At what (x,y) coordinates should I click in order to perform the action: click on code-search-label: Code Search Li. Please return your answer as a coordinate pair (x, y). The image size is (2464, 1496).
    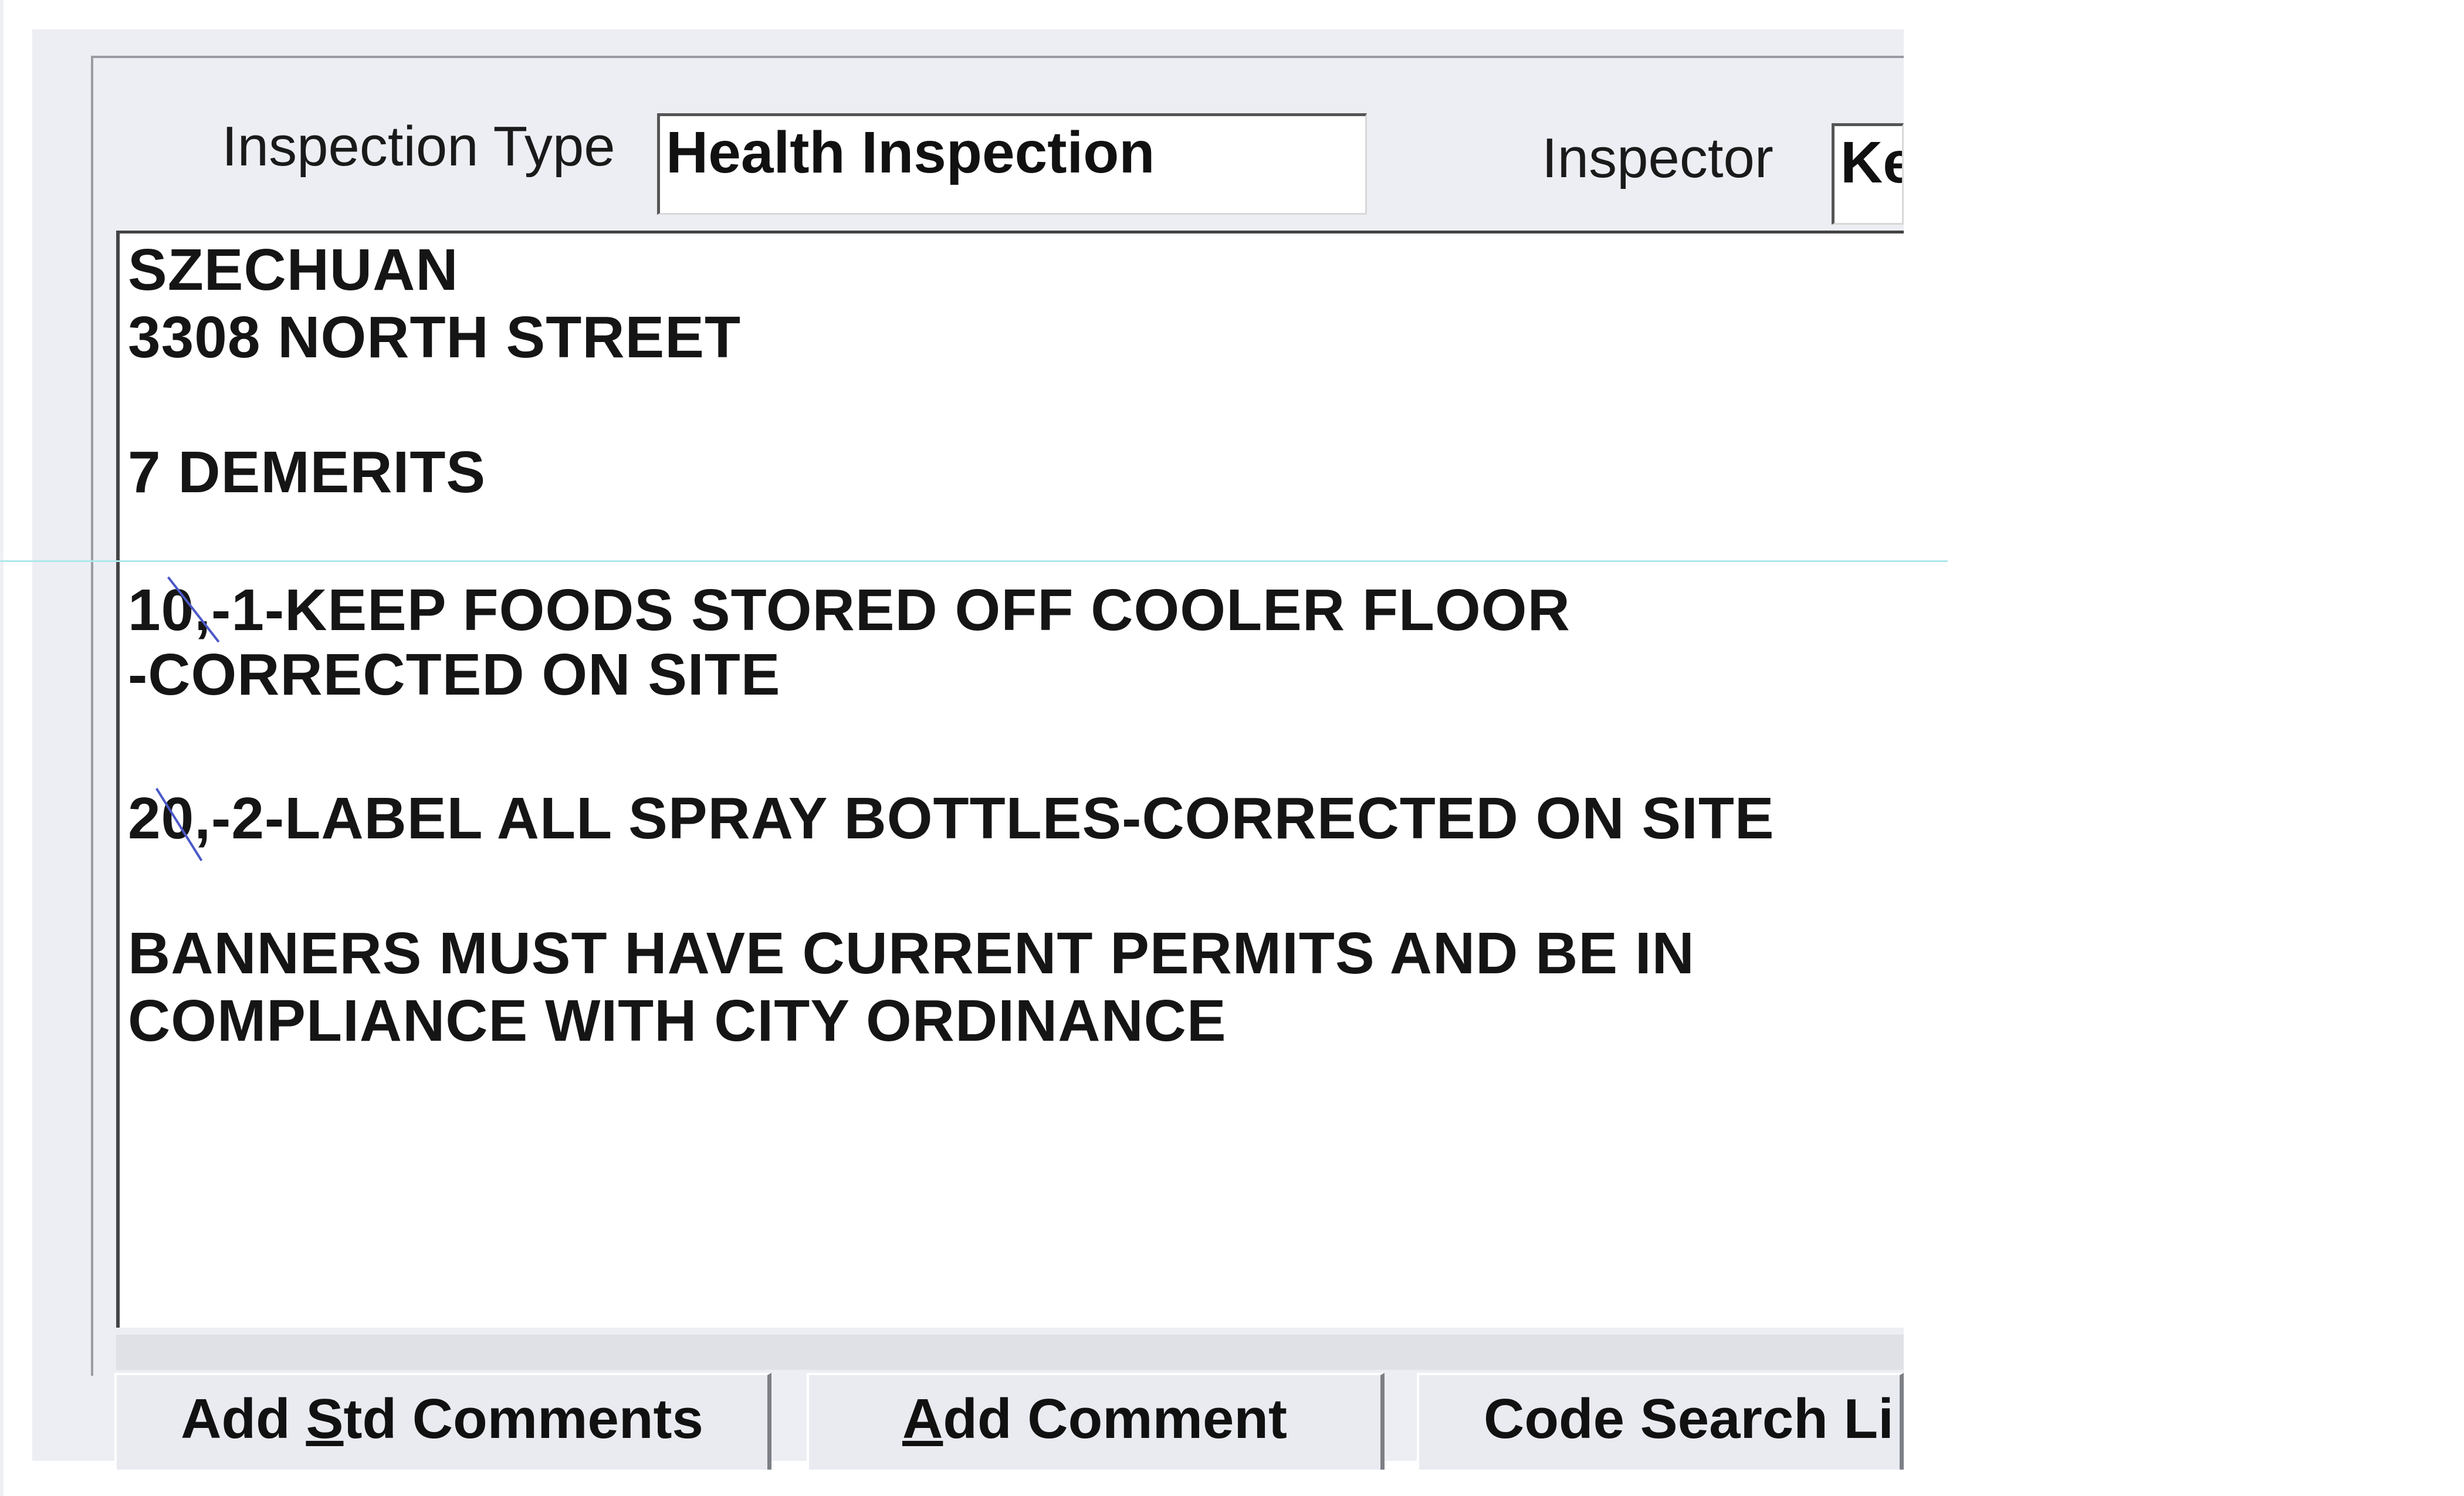
    Looking at the image, I should click on (1689, 1419).